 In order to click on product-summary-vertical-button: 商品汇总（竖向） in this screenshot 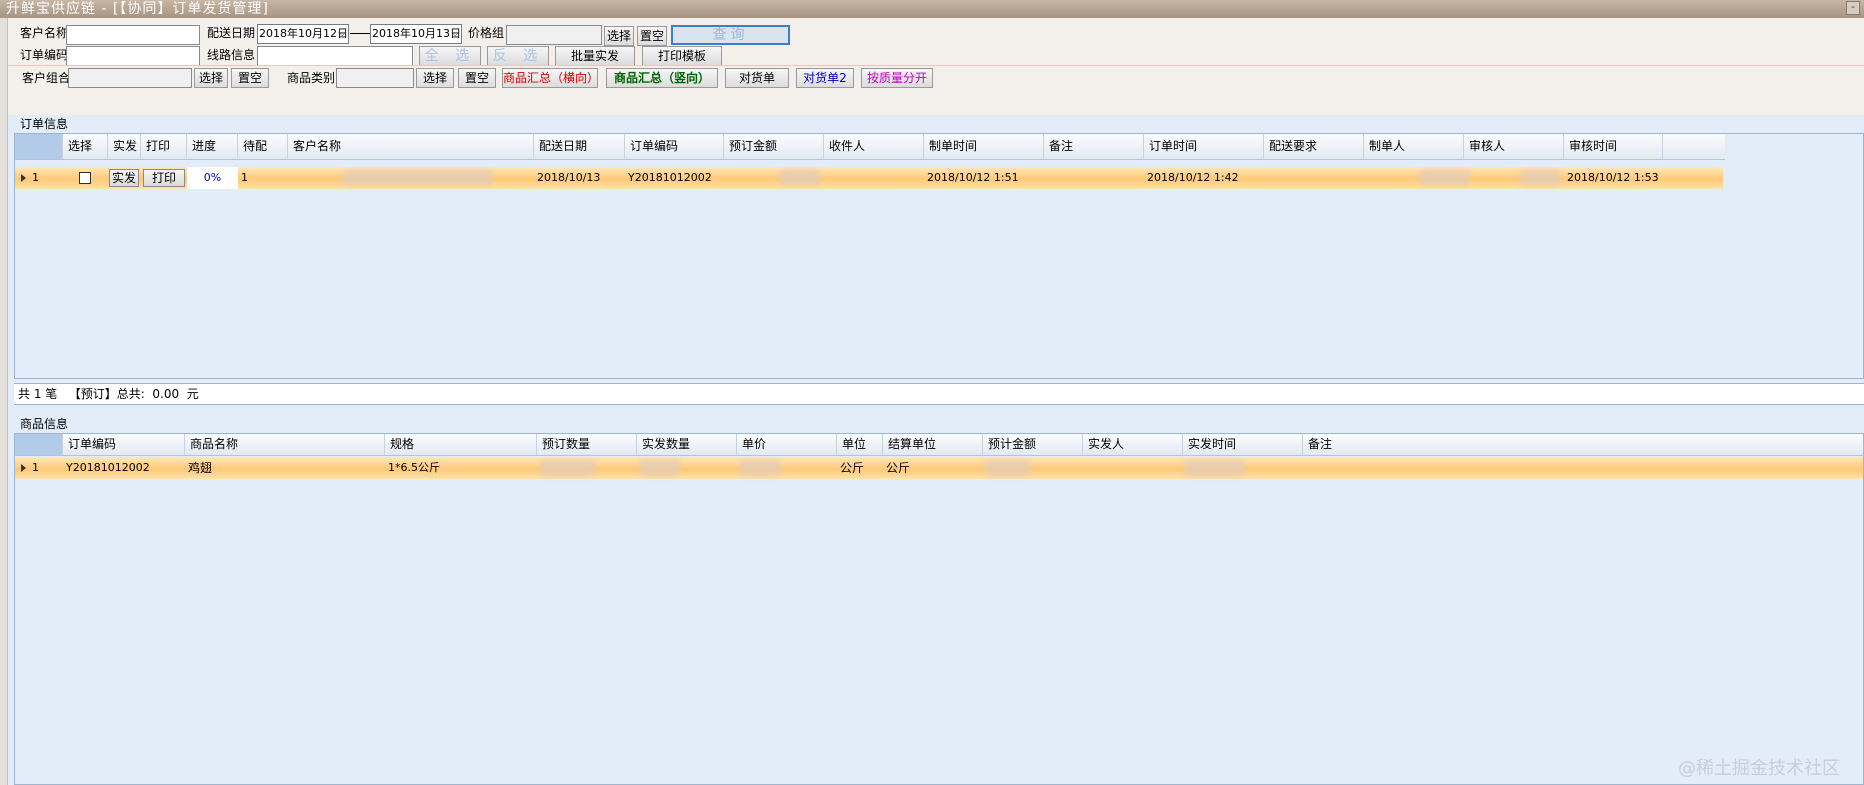, I will do `click(662, 78)`.